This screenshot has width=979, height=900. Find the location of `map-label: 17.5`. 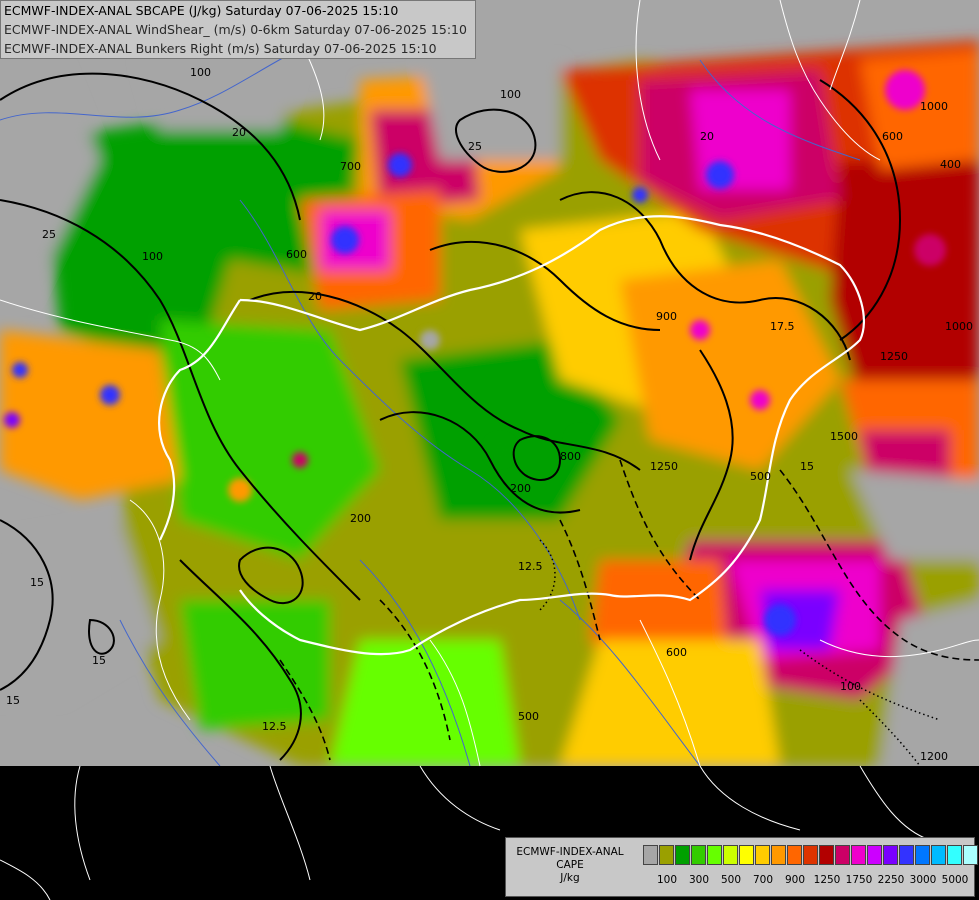

map-label: 17.5 is located at coordinates (782, 326).